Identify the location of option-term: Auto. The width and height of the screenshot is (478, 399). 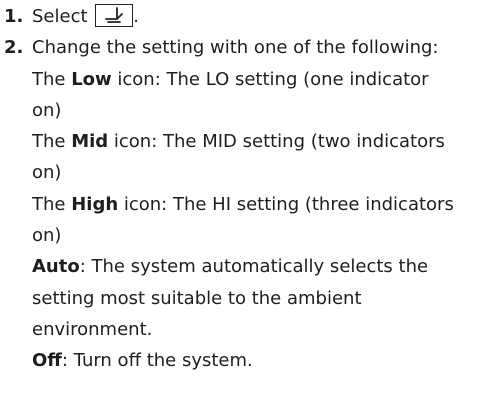
(56, 267).